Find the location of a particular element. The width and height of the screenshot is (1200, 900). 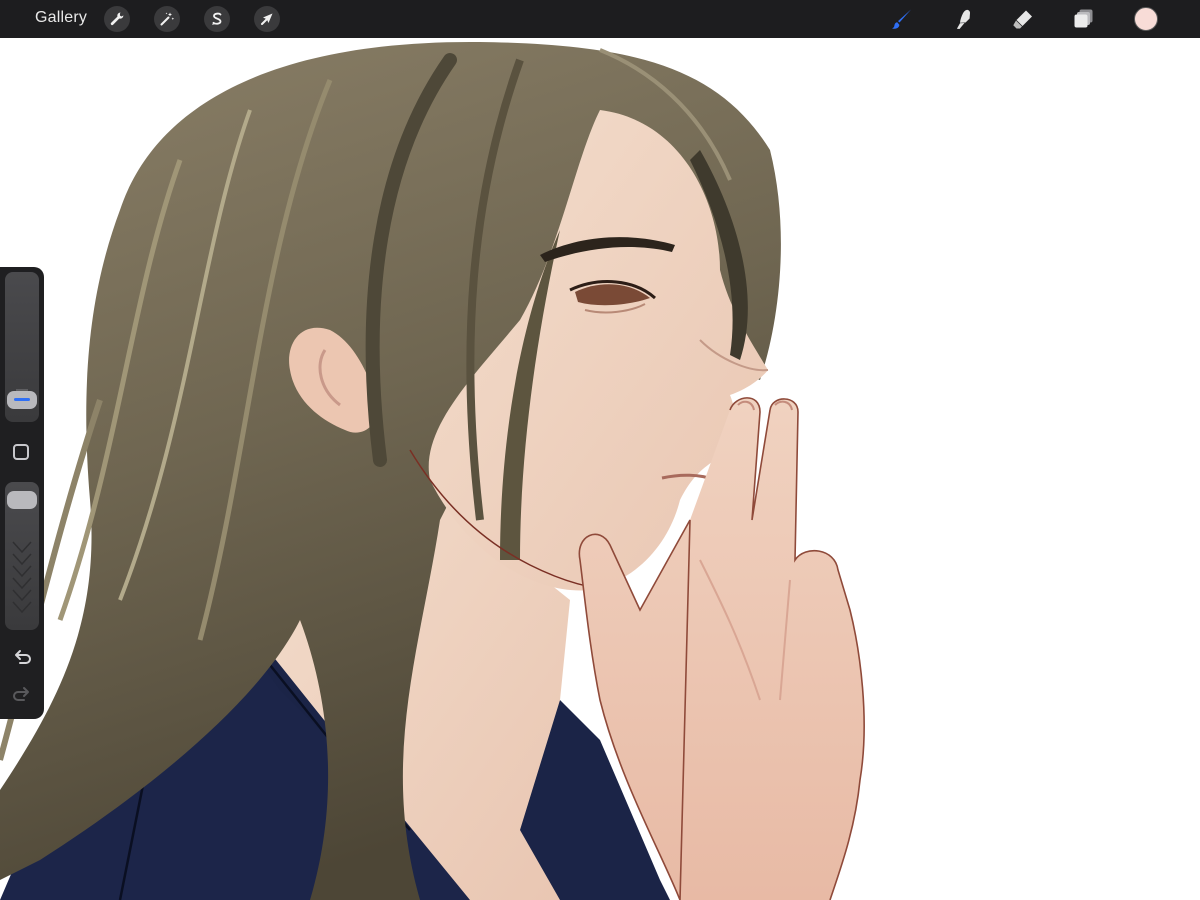

actions-button is located at coordinates (117, 19).